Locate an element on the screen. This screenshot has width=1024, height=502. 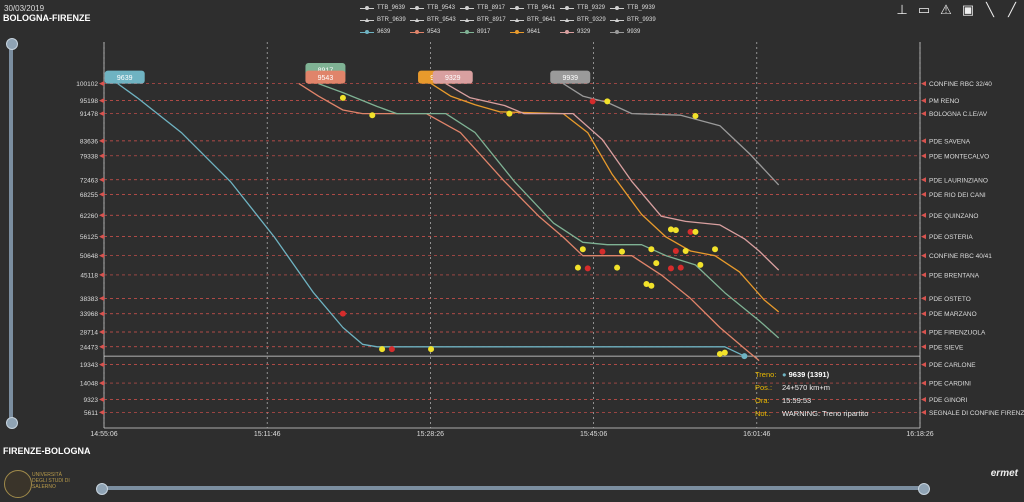
station-name-label: PDE MARZANO is located at coordinates (953, 314).